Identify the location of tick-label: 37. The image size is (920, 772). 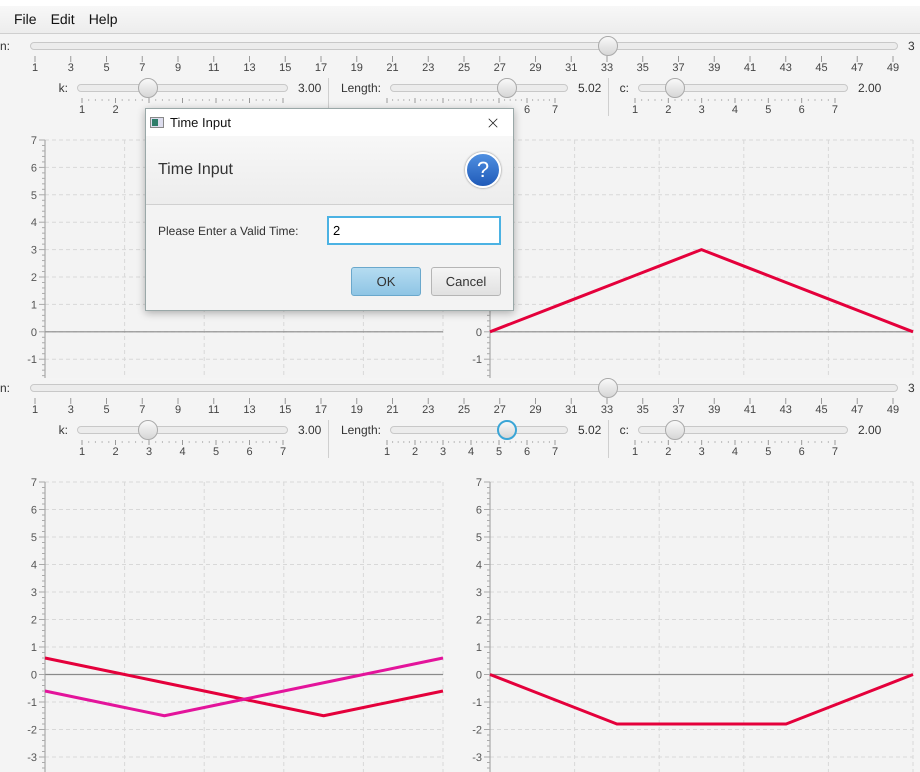
(678, 410).